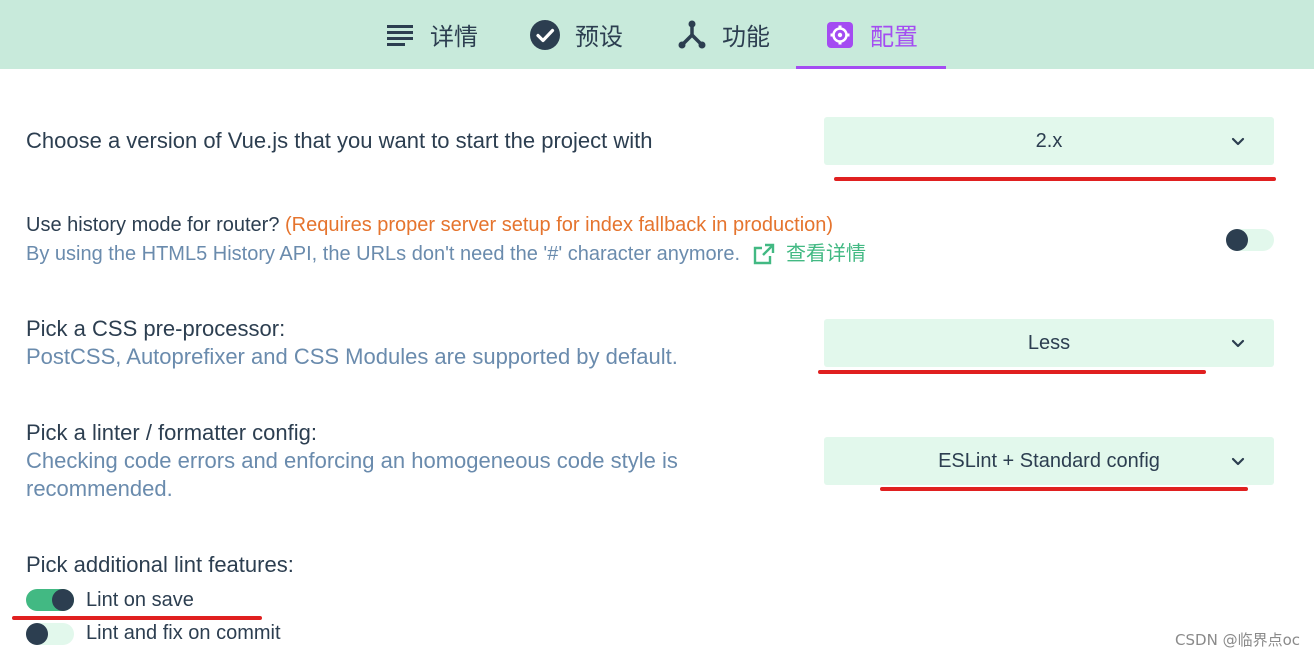 Image resolution: width=1314 pixels, height=658 pixels. I want to click on linter-label: Pick a linter / formatter config:, so click(171, 432).